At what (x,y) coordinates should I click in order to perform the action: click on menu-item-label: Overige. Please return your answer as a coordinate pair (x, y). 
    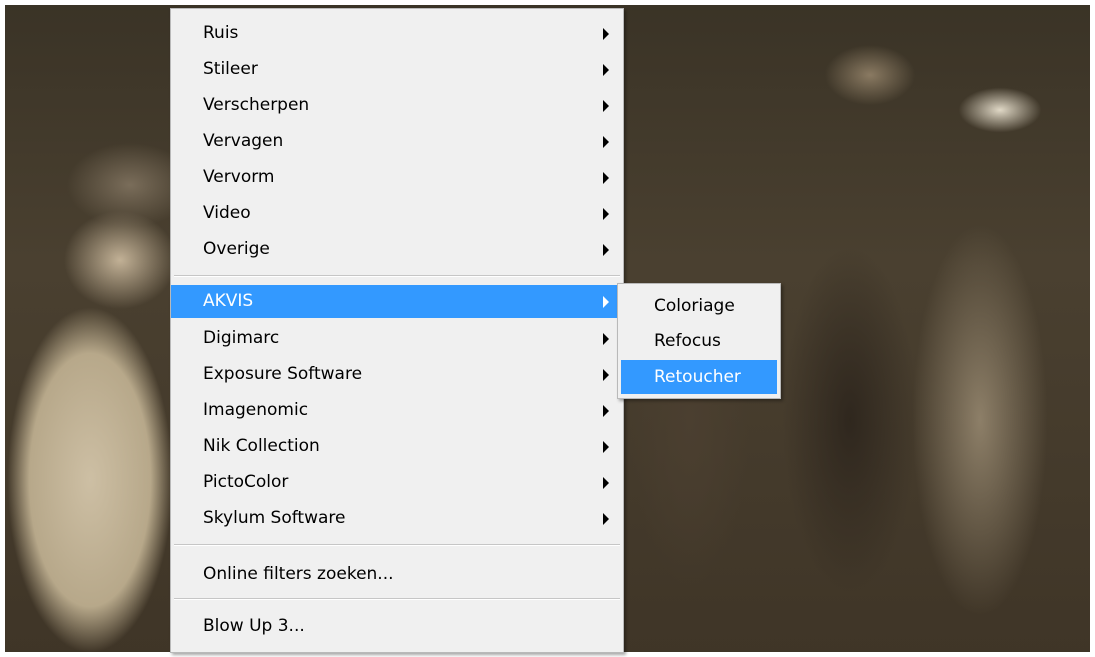
    Looking at the image, I should click on (236, 249).